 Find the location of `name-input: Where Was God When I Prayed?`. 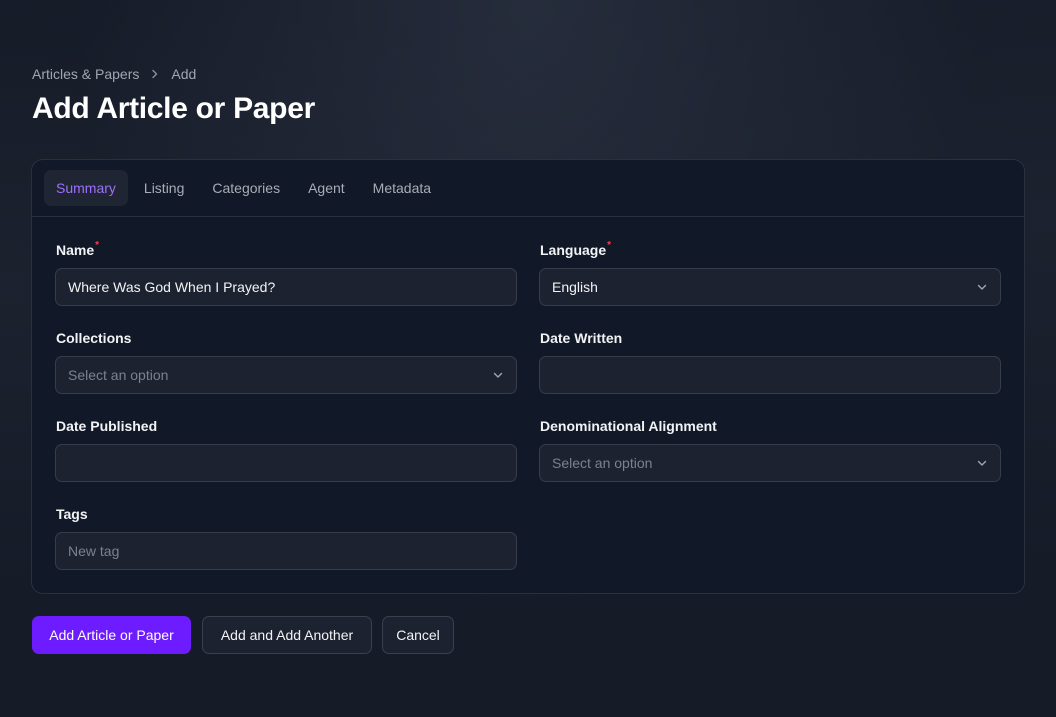

name-input: Where Was God When I Prayed? is located at coordinates (286, 287).